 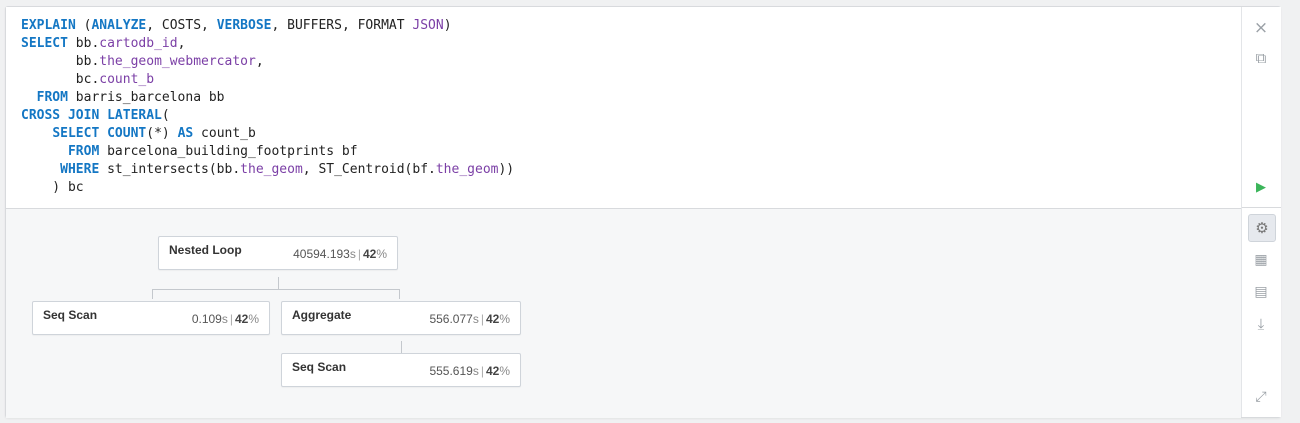 I want to click on sql-token: COUNT, so click(x=127, y=133).